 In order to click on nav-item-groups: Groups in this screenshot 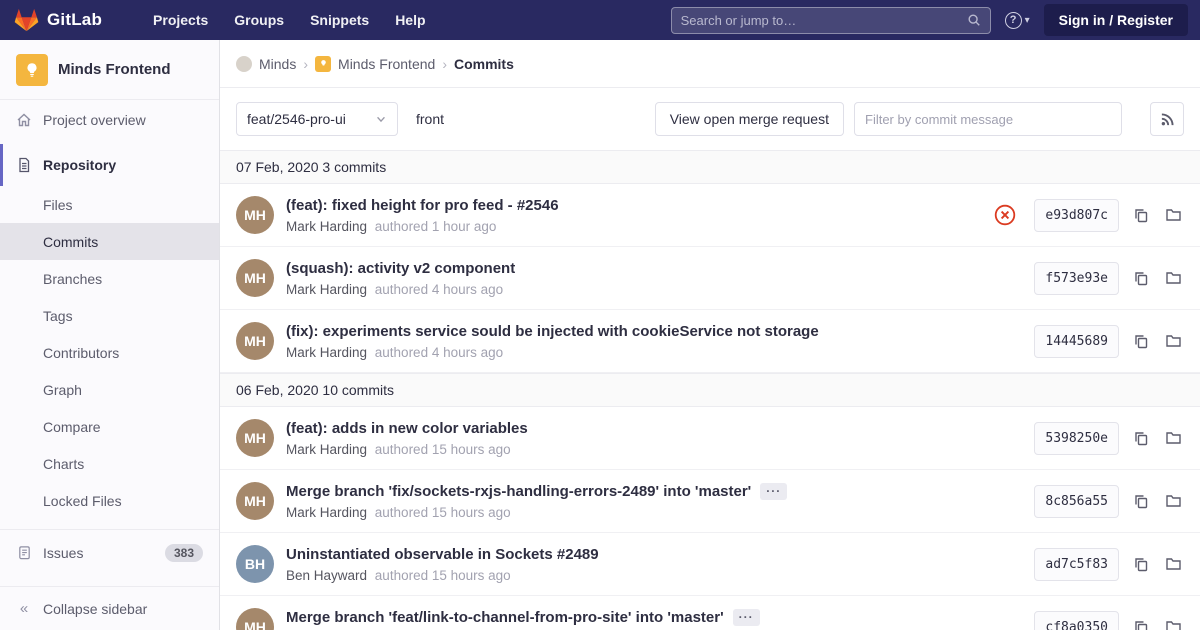, I will do `click(259, 20)`.